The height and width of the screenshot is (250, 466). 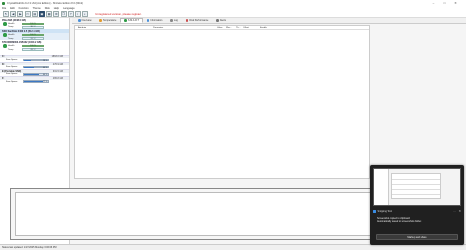 I want to click on temperature-icon, so click(x=100, y=20).